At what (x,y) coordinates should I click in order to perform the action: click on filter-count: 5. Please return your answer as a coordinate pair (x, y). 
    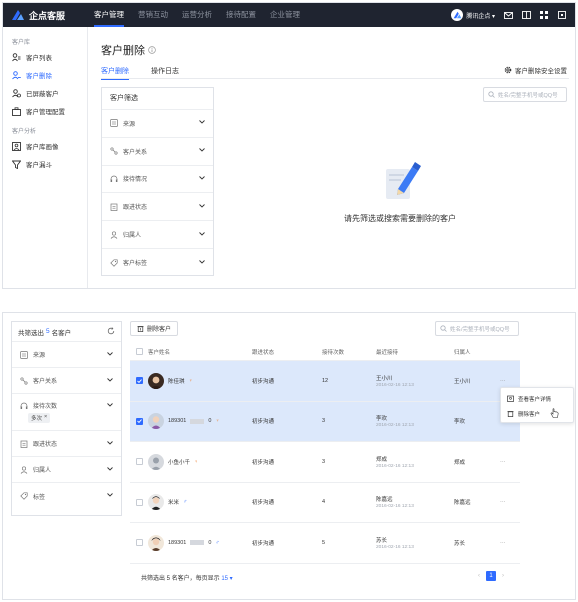
    Looking at the image, I should click on (48, 331).